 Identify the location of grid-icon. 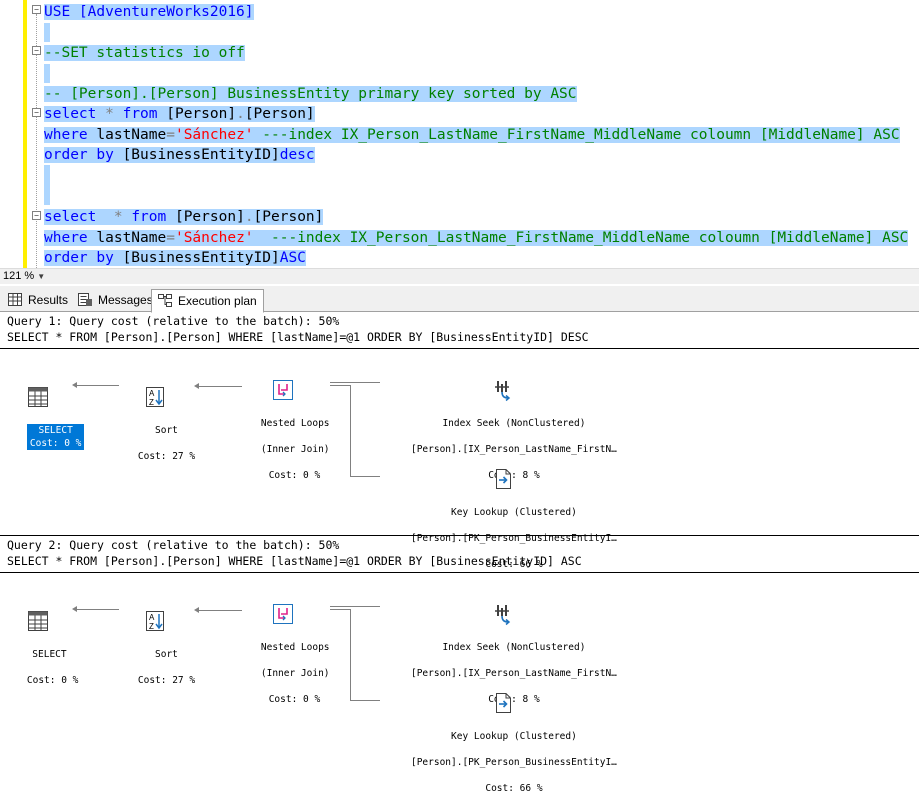
(15, 299).